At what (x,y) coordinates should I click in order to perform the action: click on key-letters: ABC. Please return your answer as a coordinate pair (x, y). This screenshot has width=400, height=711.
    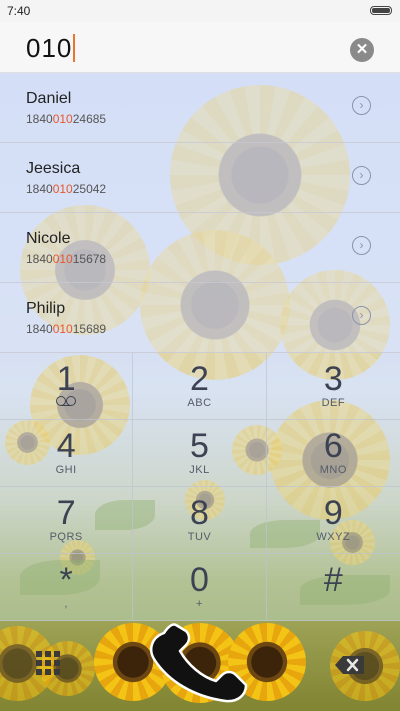
    Looking at the image, I should click on (199, 403).